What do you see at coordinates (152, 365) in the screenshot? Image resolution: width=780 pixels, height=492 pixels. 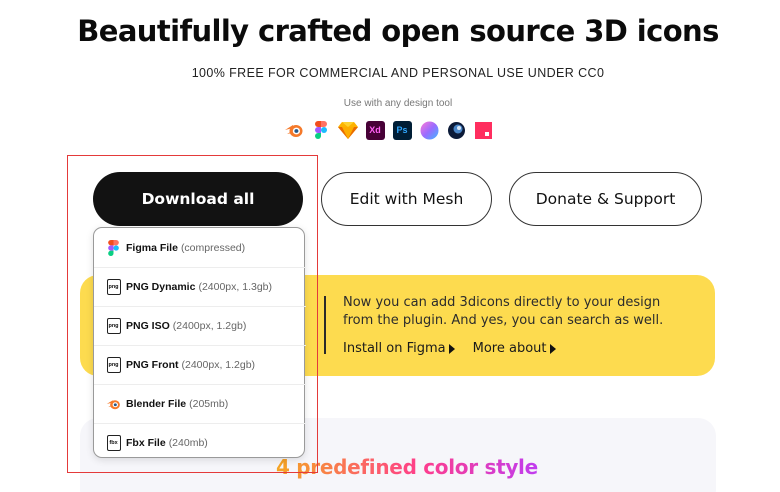 I see `dropdown-item-name: PNG Front` at bounding box center [152, 365].